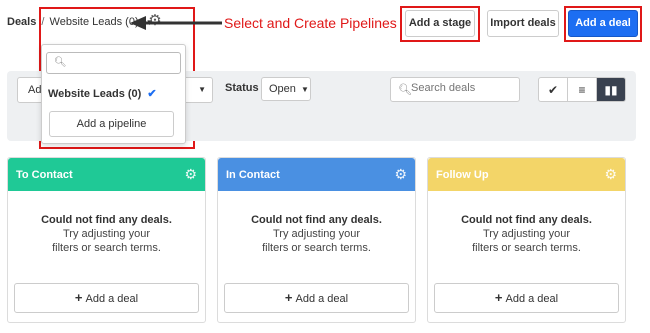 Image resolution: width=650 pixels, height=333 pixels. I want to click on view-toggle-group: ✔ ≡ ▮▮, so click(582, 89).